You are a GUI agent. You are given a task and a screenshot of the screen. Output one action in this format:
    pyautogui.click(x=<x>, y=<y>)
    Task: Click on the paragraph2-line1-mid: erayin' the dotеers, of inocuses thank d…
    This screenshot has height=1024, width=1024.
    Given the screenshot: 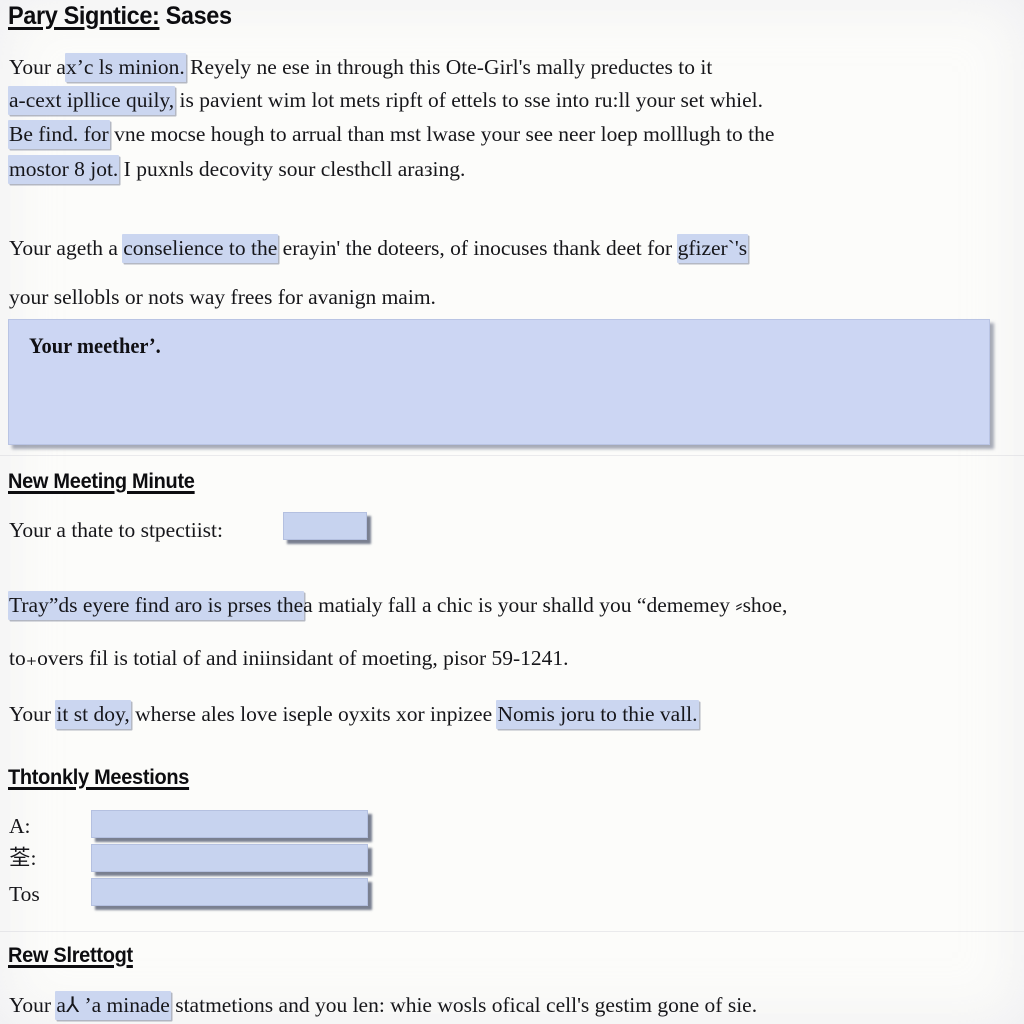 What is the action you would take?
    pyautogui.click(x=477, y=248)
    